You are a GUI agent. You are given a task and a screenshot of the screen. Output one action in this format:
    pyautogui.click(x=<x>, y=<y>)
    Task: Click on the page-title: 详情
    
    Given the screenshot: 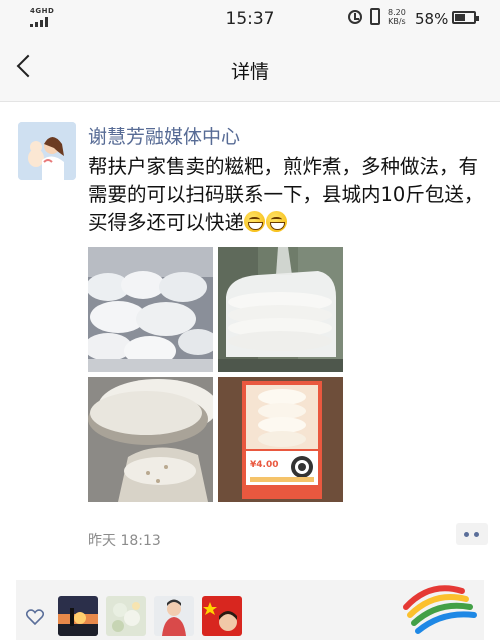 What is the action you would take?
    pyautogui.click(x=249, y=72)
    